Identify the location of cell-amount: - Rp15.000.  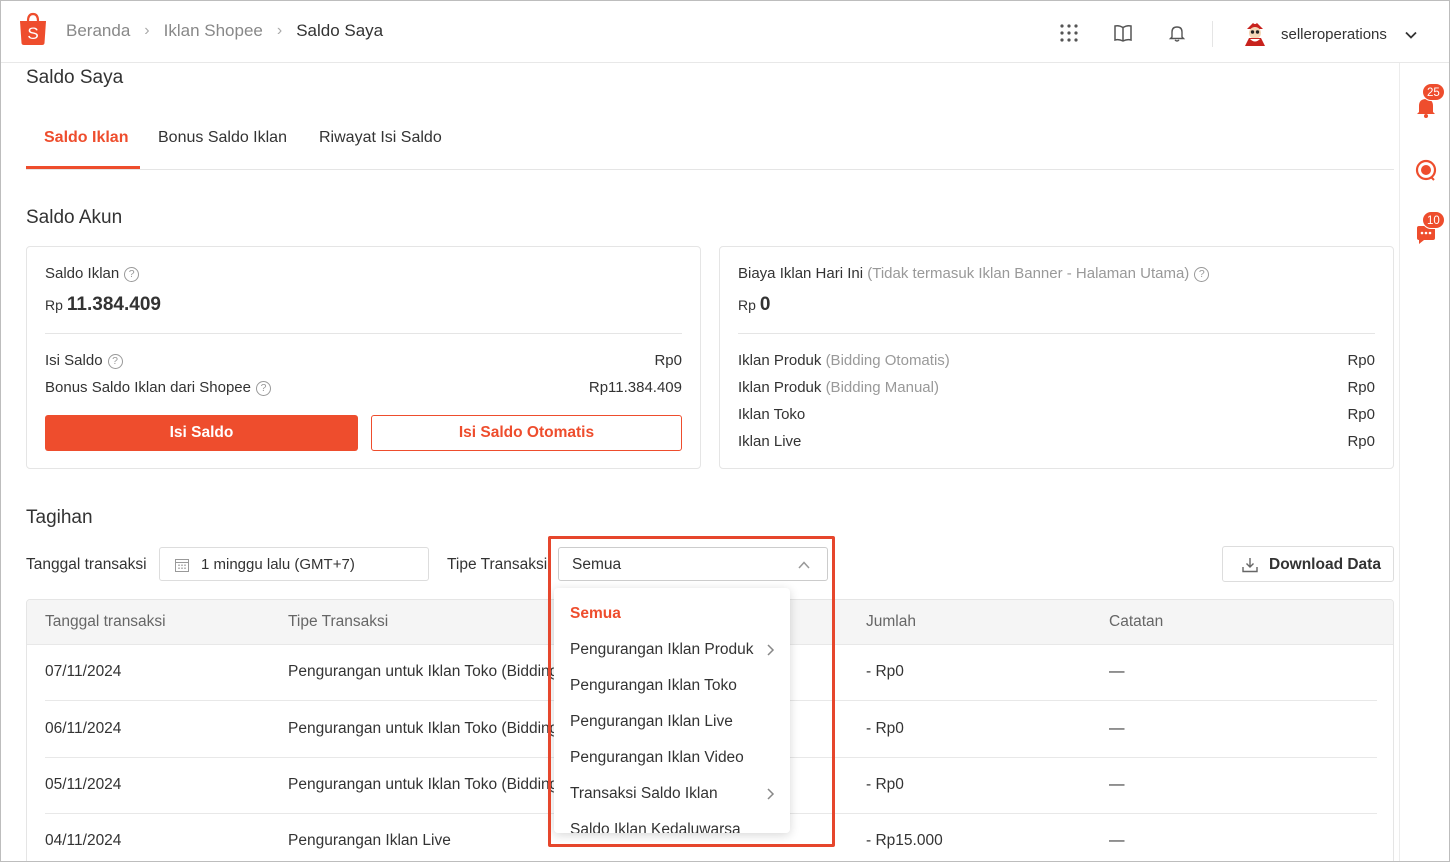
(904, 840).